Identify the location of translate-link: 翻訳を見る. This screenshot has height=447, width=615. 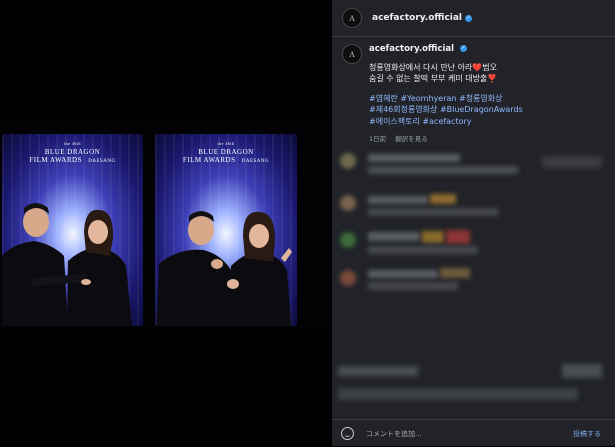
(411, 139).